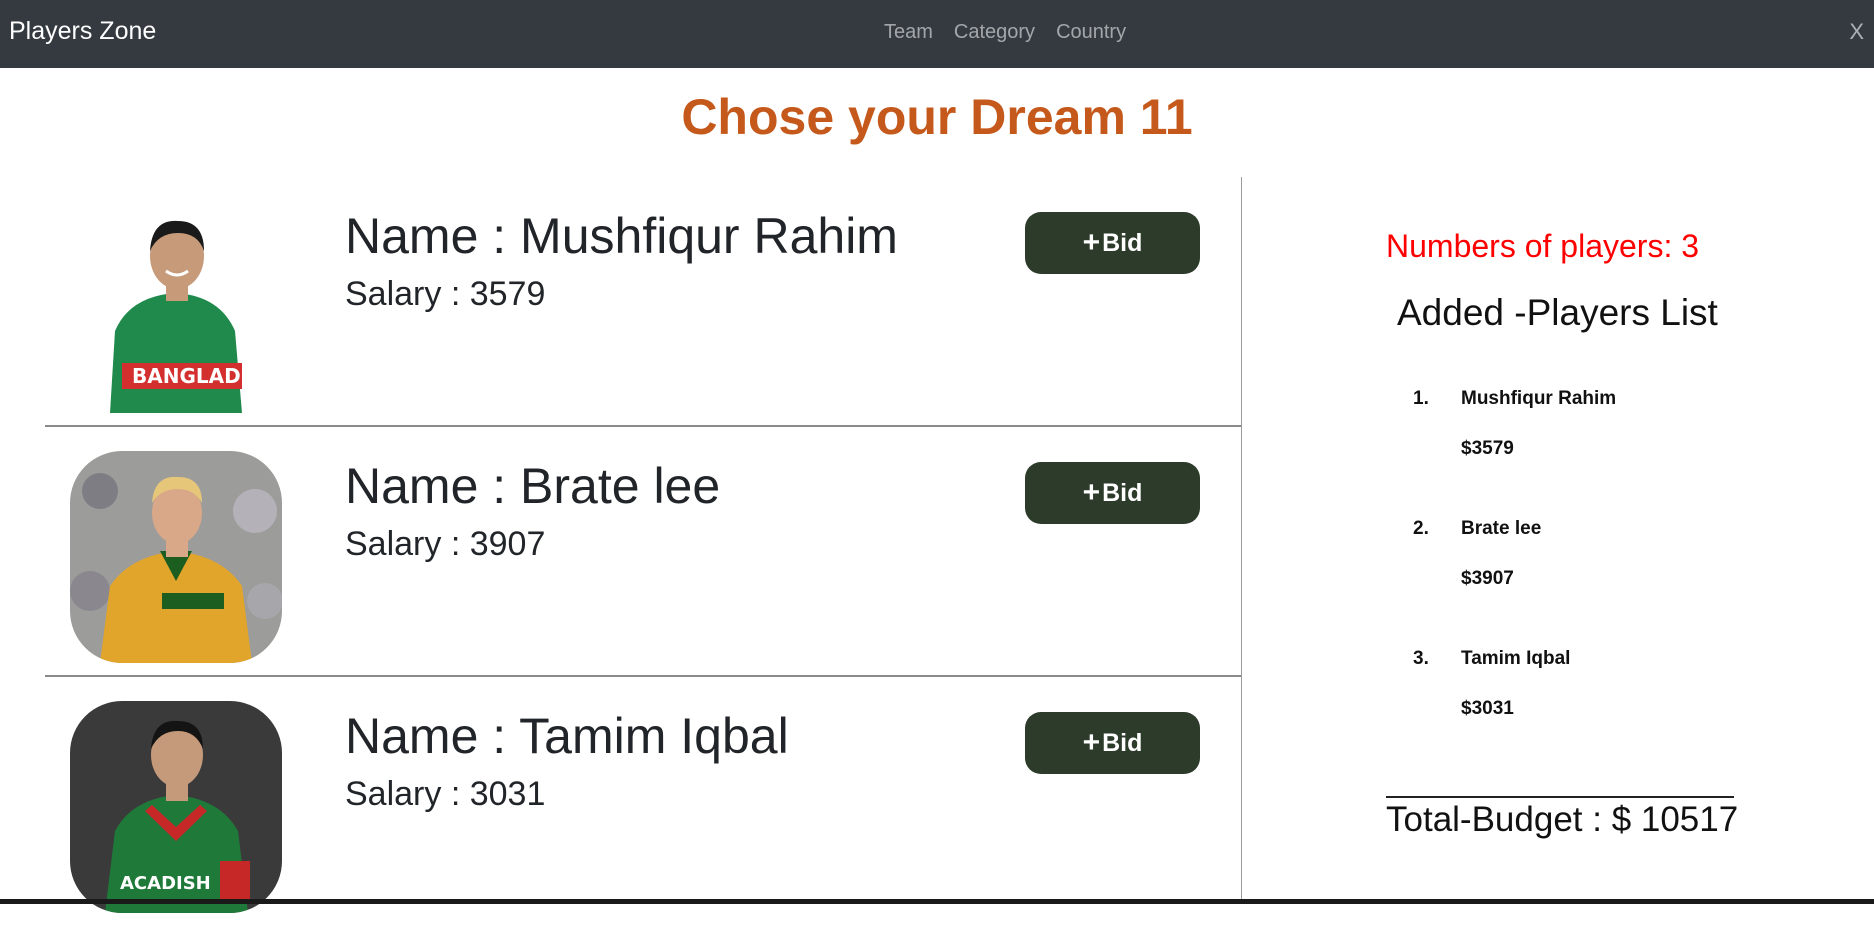 The height and width of the screenshot is (927, 1874). Describe the element at coordinates (1578, 453) in the screenshot. I see `list-item: 1. Mushfiqur Rahim $3579` at that location.